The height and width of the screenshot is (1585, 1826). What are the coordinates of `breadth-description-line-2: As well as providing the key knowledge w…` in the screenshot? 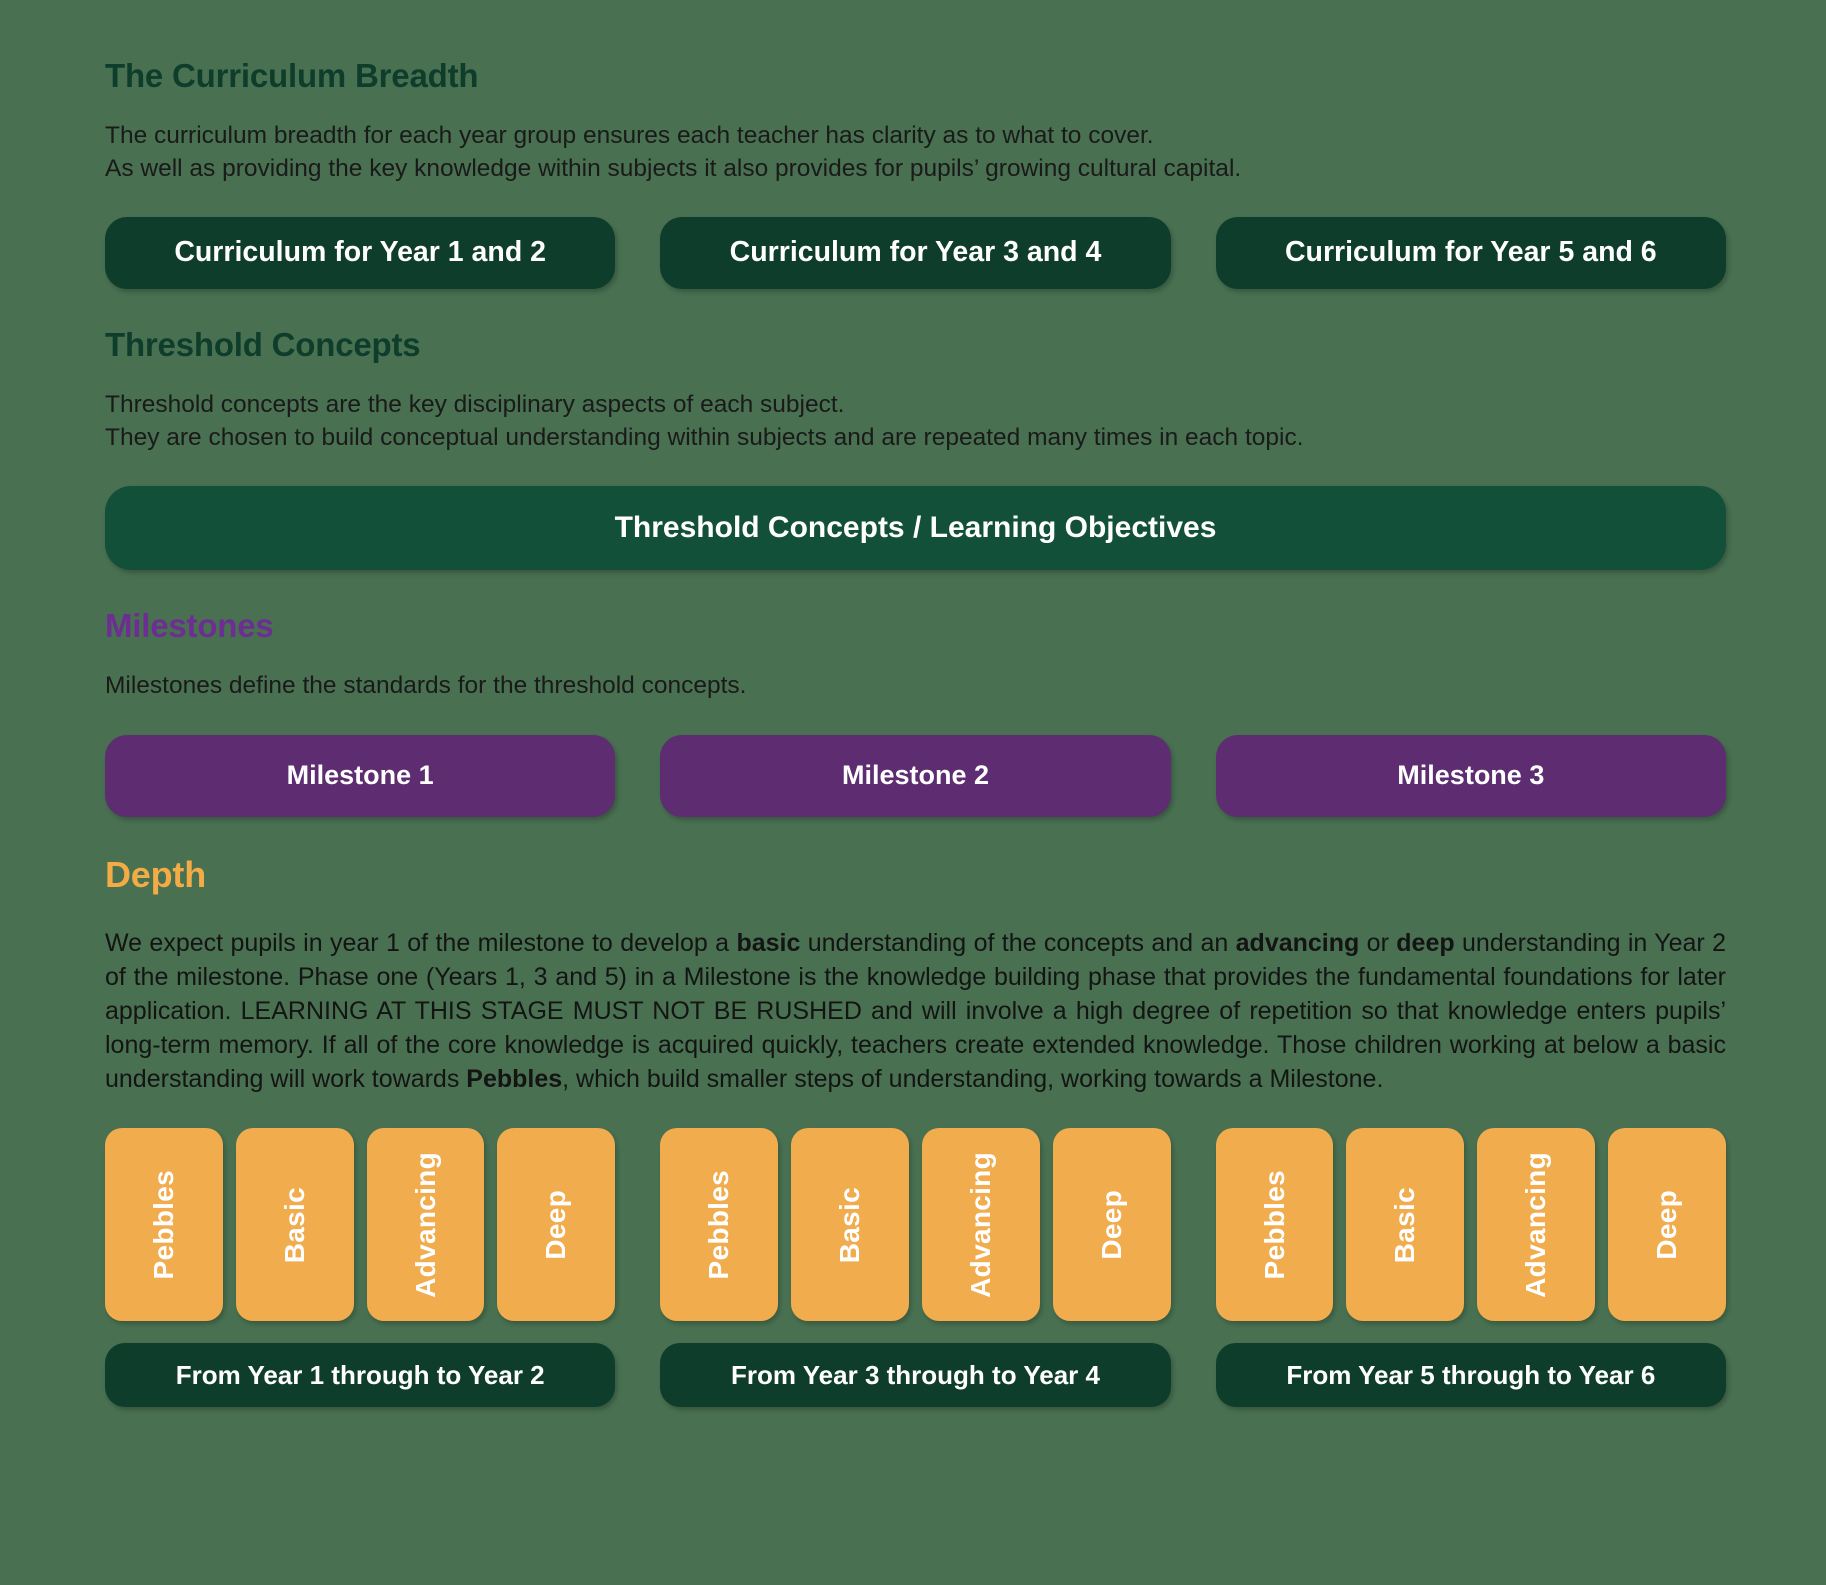 It's located at (673, 168).